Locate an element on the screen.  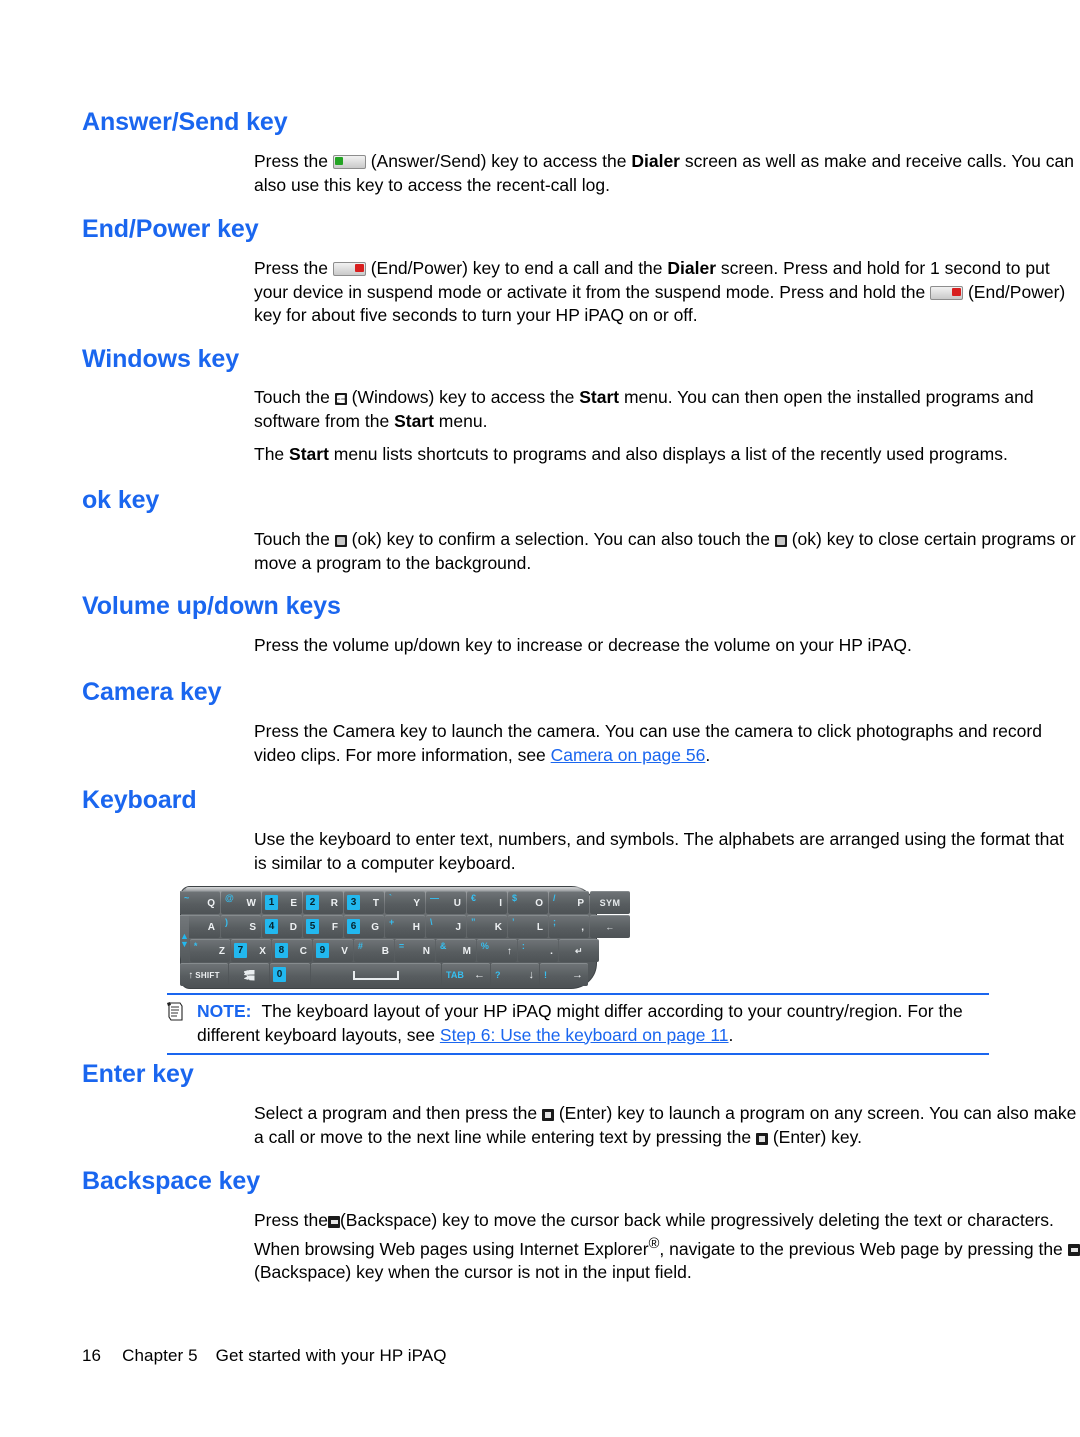
keyboard-key-,: ;, is located at coordinates (569, 926).